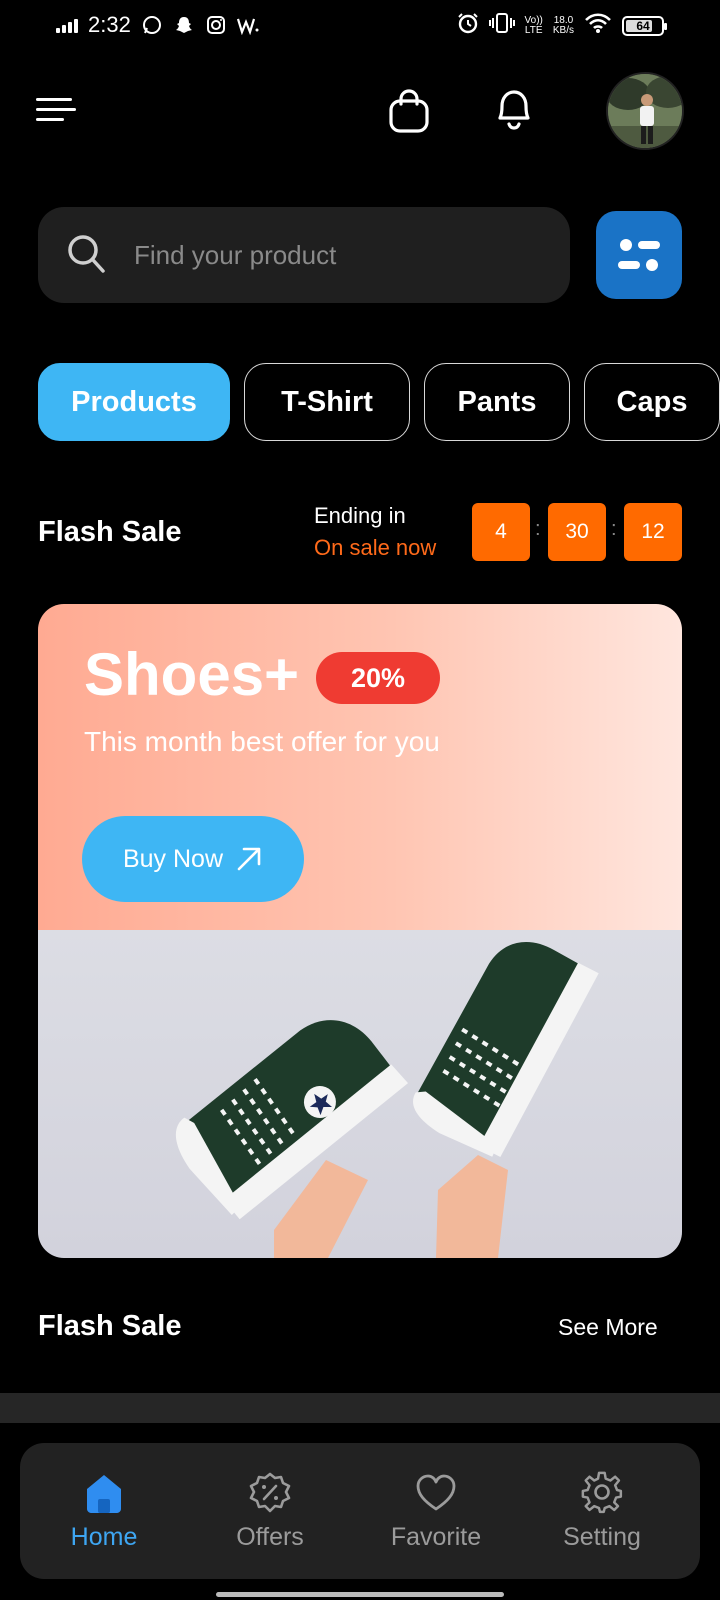  Describe the element at coordinates (360, 1408) in the screenshot. I see `product-list-edge` at that location.